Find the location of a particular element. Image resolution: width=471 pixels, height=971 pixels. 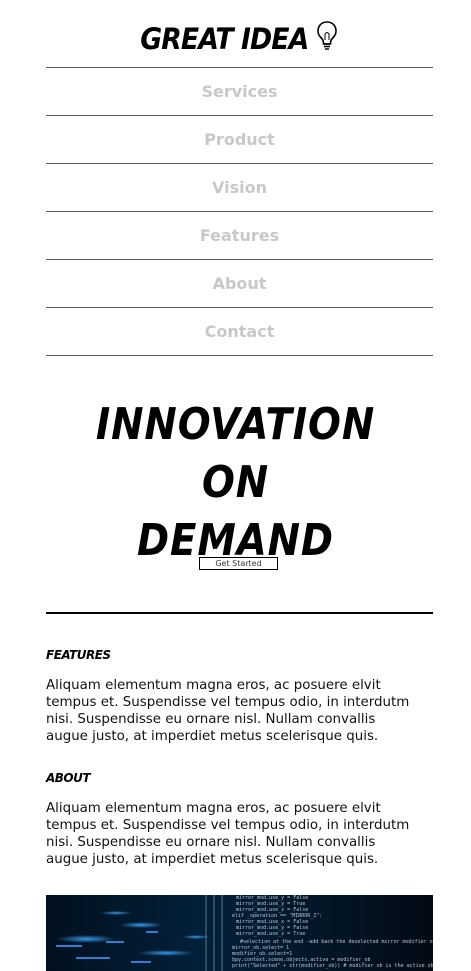

hero-line-1: INNOVATION is located at coordinates (235, 424).